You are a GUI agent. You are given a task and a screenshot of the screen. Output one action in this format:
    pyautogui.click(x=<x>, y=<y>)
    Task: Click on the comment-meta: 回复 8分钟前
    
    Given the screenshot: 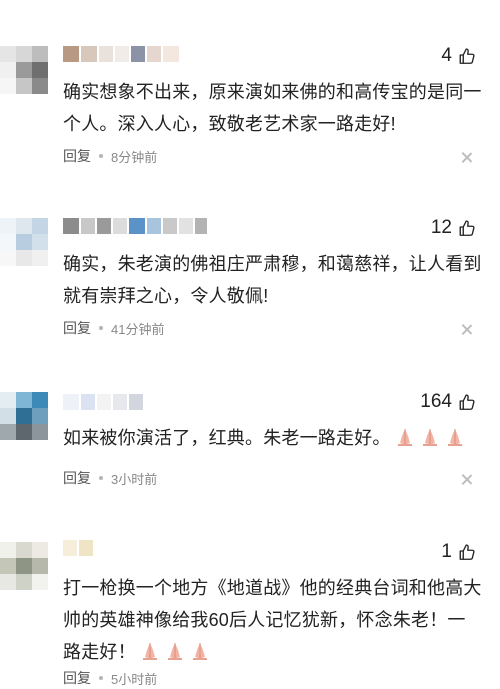 What is the action you would take?
    pyautogui.click(x=110, y=156)
    